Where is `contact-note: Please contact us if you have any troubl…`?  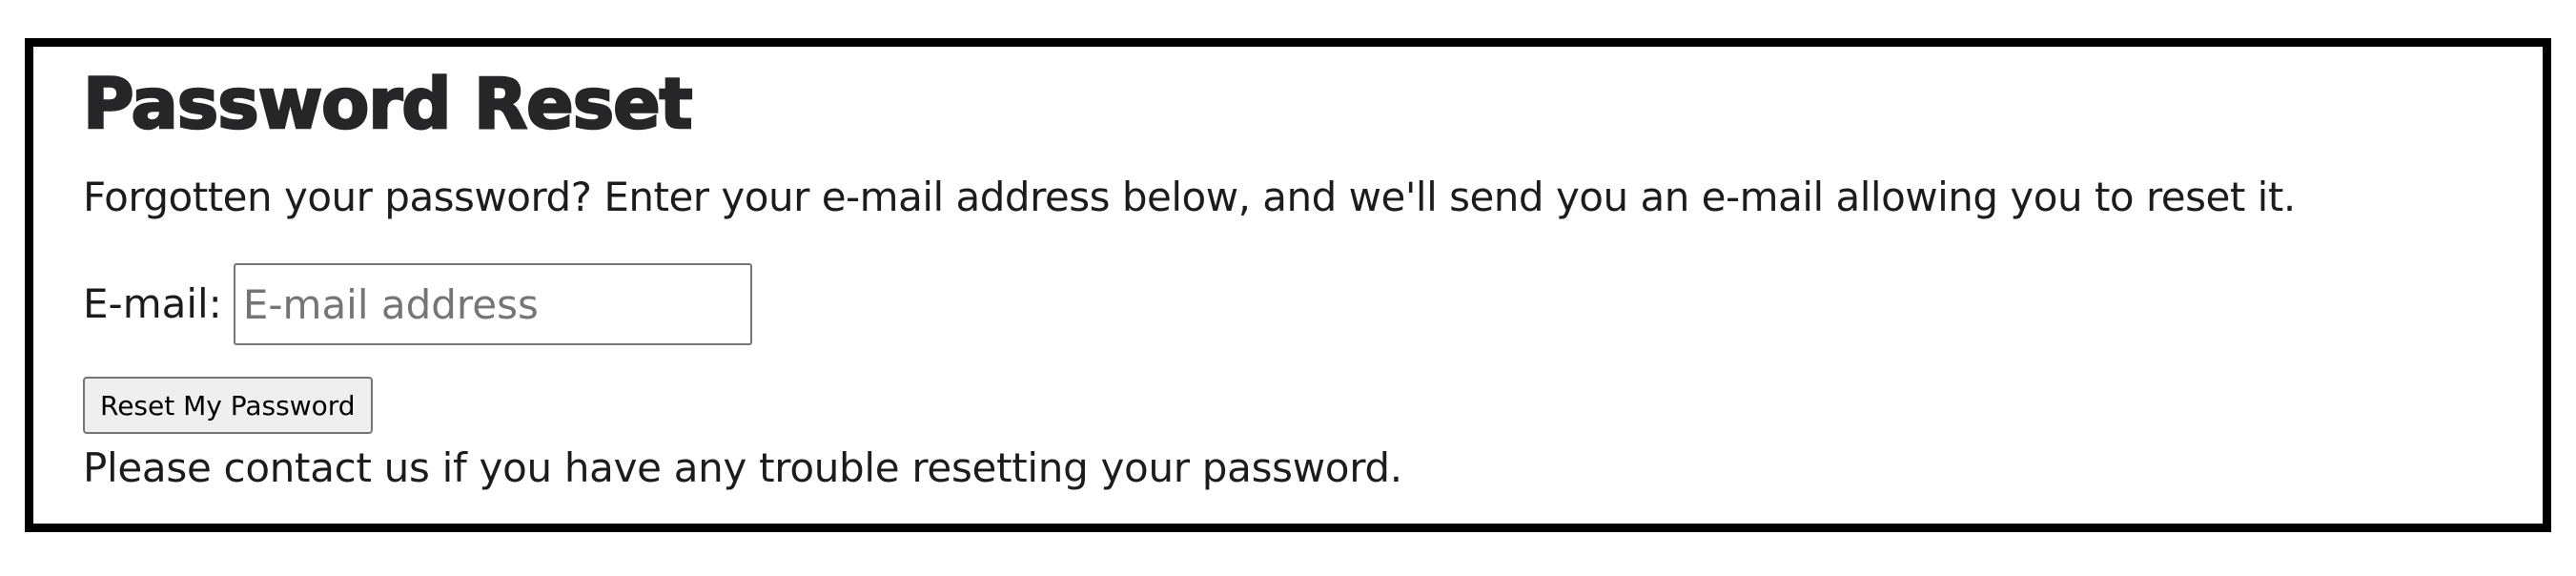
contact-note: Please contact us if you have any troubl… is located at coordinates (742, 467).